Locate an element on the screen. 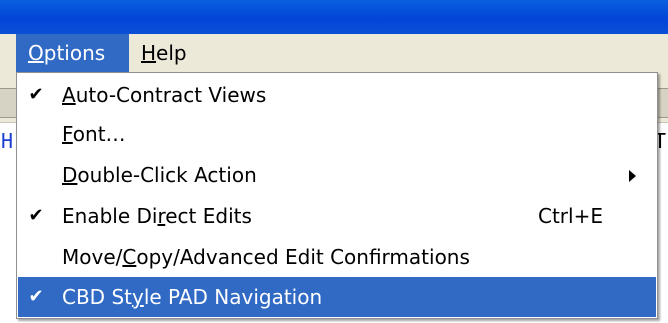  background-text-left: H is located at coordinates (7, 141).